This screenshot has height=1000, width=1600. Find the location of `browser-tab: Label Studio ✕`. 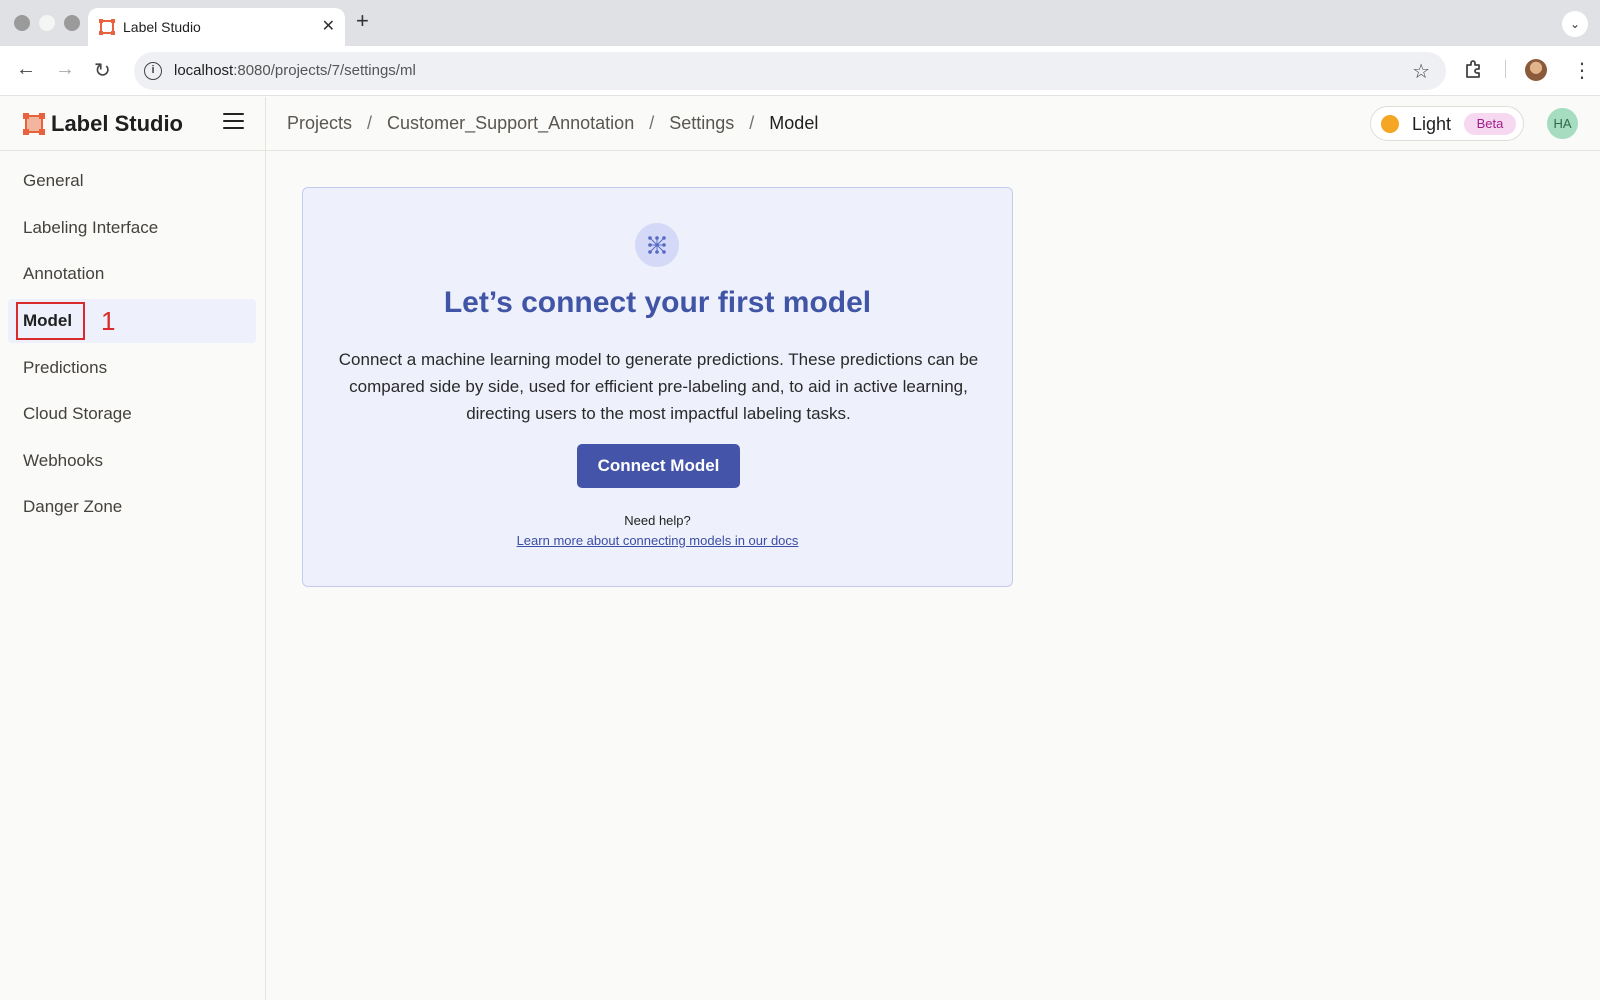

browser-tab: Label Studio ✕ is located at coordinates (216, 27).